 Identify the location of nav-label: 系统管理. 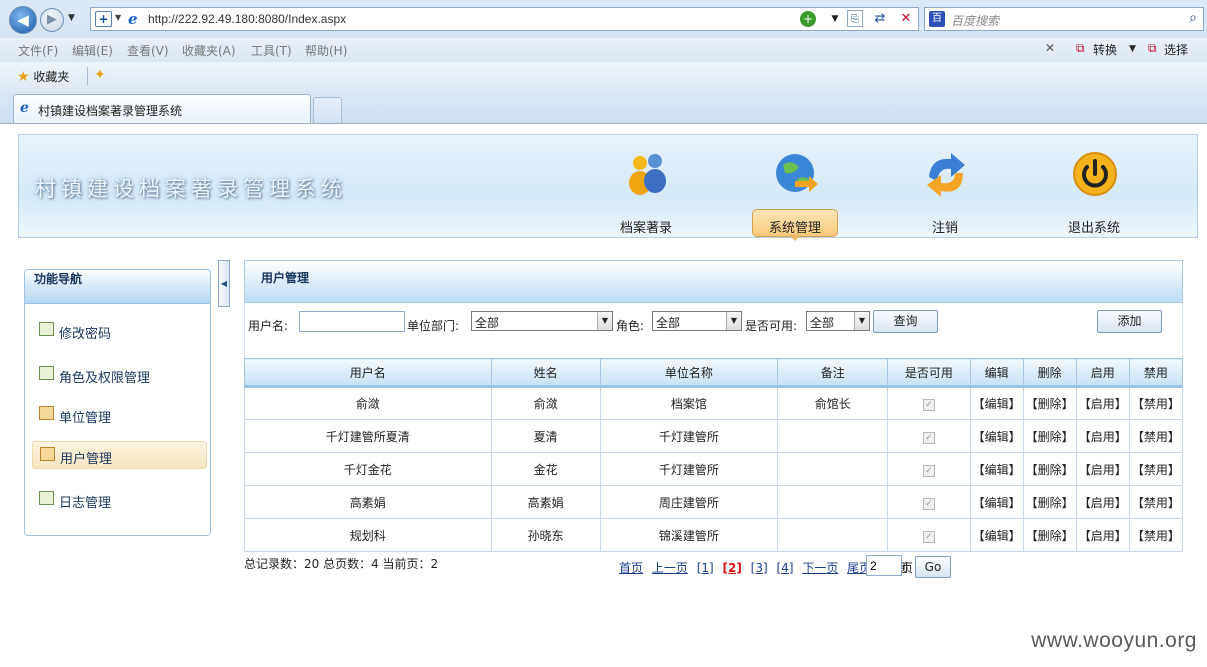
(794, 228).